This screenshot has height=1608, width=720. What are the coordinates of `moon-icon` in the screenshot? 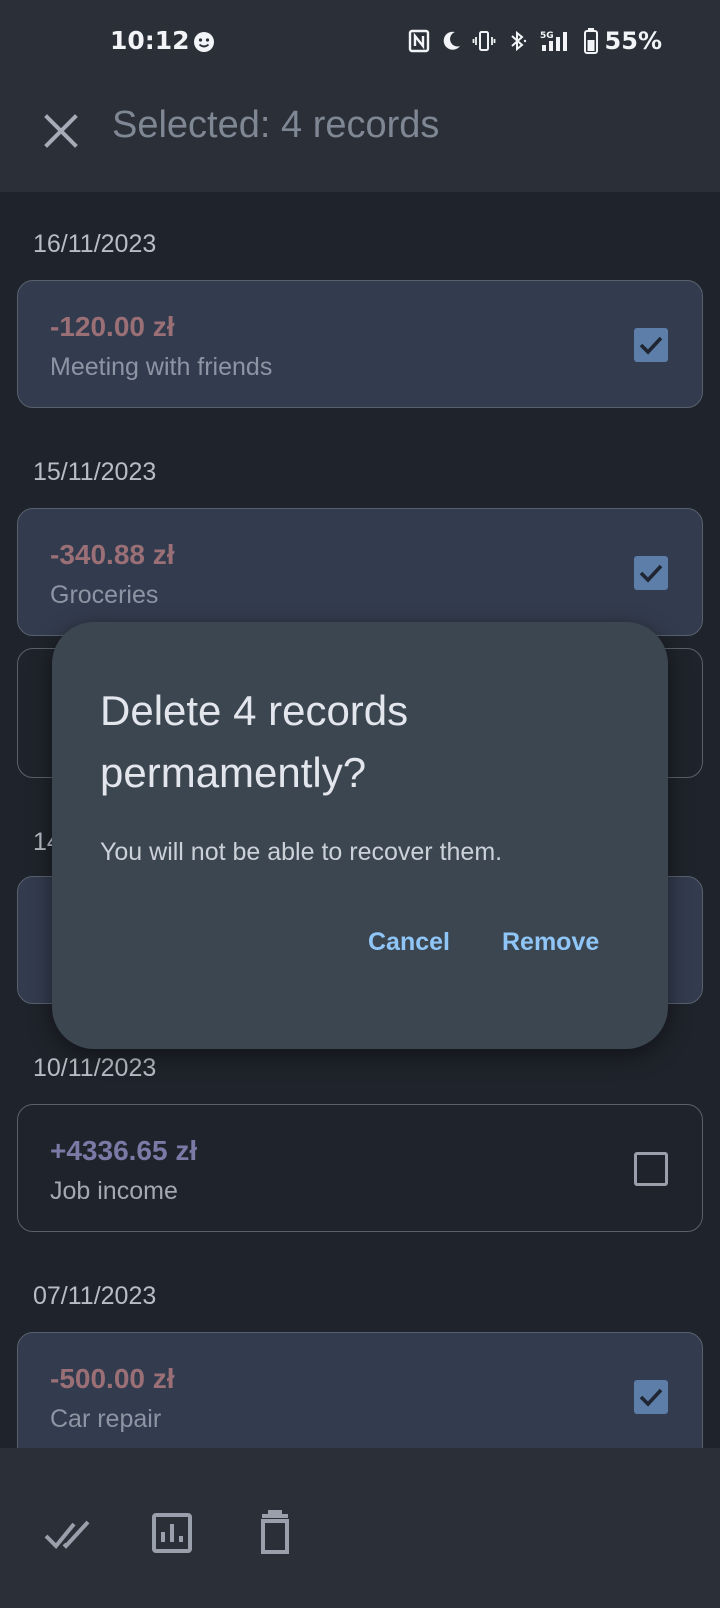 It's located at (451, 40).